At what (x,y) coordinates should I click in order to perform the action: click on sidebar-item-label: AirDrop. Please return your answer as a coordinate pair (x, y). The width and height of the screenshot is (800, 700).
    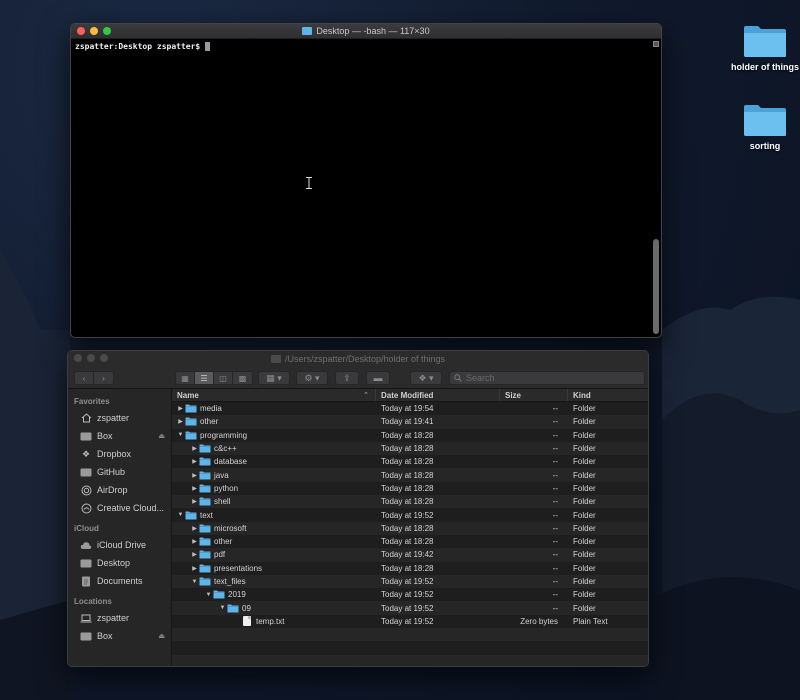
    Looking at the image, I should click on (112, 490).